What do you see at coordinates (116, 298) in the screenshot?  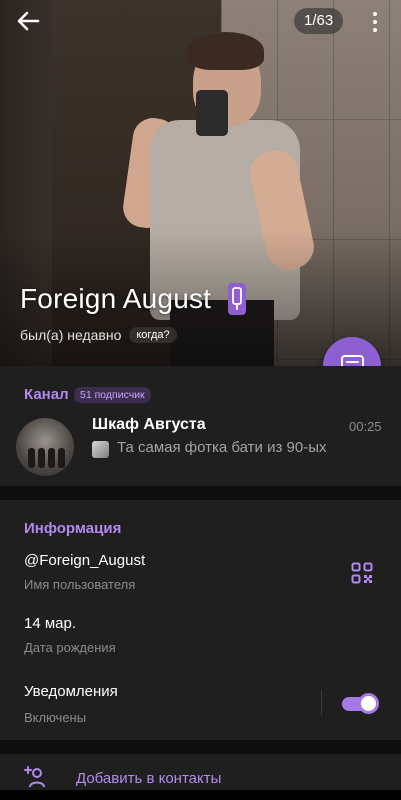 I see `profile-name: Foreign August` at bounding box center [116, 298].